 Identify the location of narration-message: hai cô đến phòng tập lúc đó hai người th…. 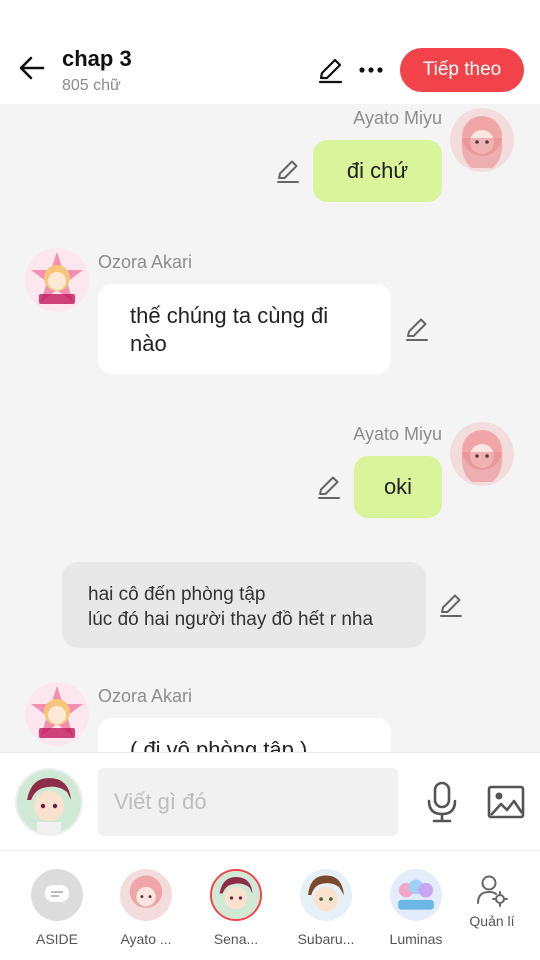
(270, 607).